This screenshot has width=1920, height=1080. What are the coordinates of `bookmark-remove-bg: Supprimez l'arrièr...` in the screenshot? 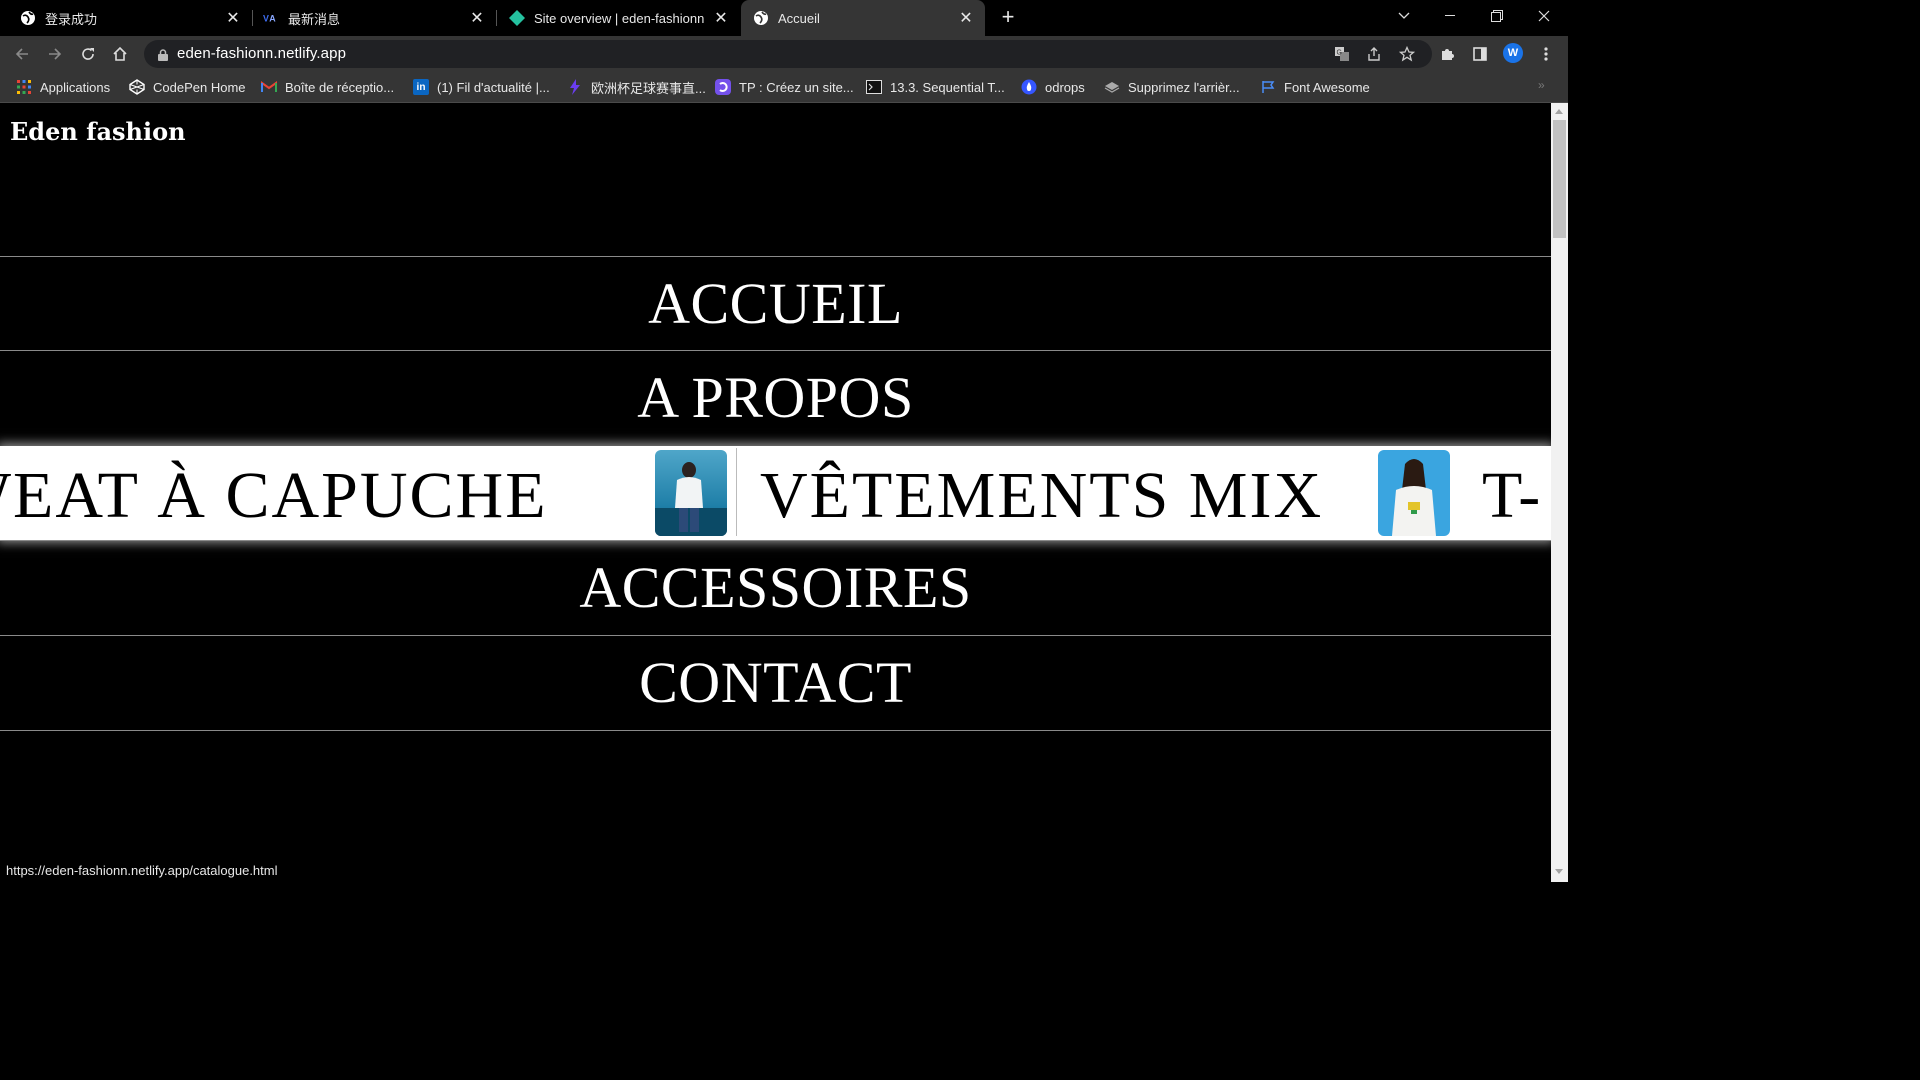 It's located at (1172, 87).